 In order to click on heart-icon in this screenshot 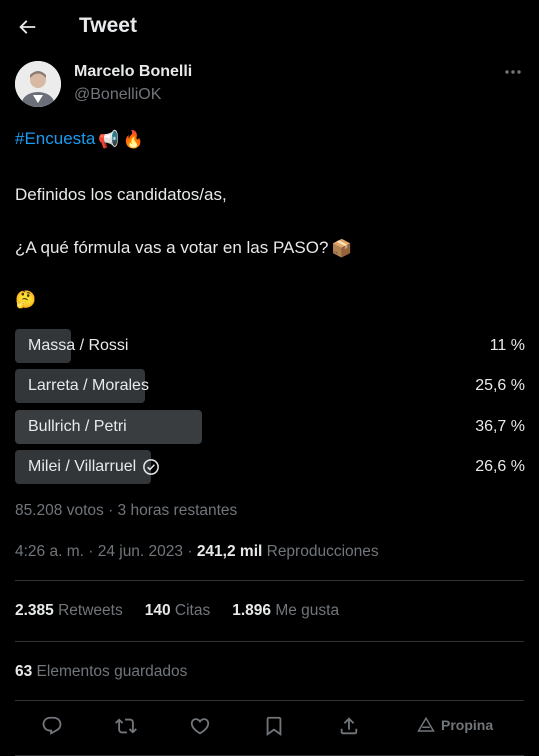, I will do `click(200, 726)`.